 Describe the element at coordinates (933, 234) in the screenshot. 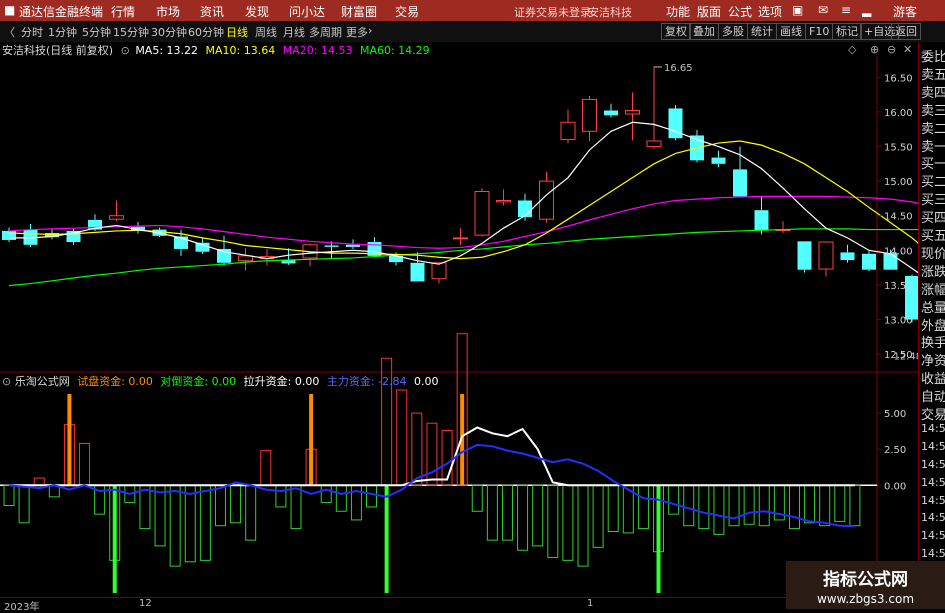

I see `side-panel-label: 买五` at that location.